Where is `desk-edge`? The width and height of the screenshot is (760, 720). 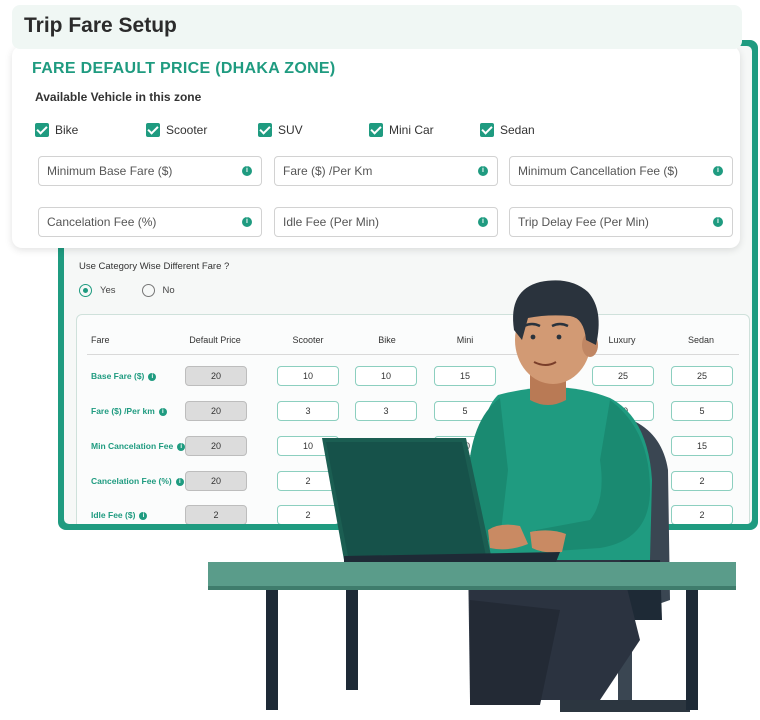 desk-edge is located at coordinates (472, 588).